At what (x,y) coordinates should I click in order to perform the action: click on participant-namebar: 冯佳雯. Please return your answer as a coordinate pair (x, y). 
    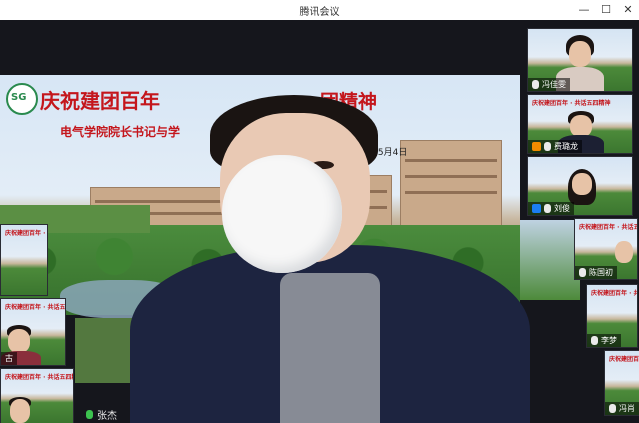
    Looking at the image, I should click on (549, 84).